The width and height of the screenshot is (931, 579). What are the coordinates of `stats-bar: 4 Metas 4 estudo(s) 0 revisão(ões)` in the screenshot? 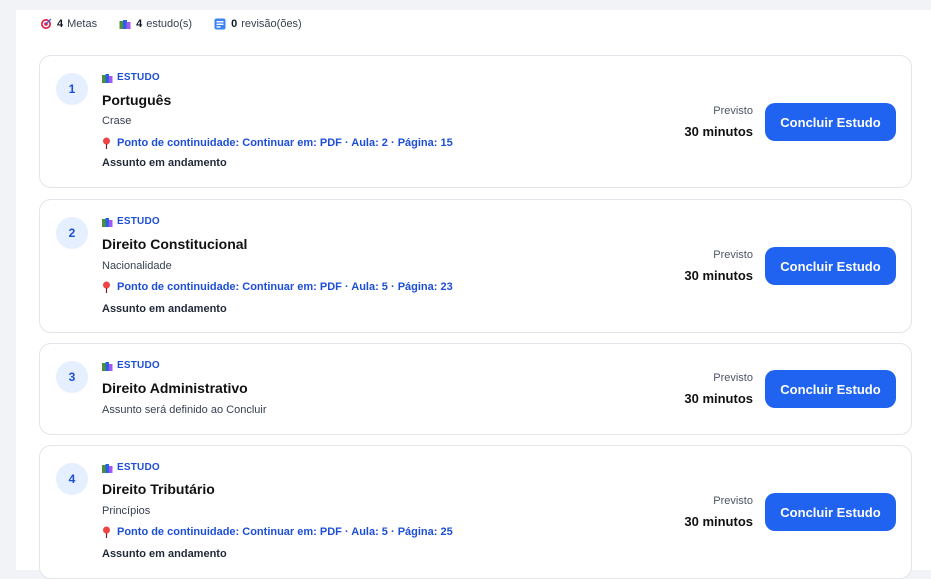 It's located at (182, 24).